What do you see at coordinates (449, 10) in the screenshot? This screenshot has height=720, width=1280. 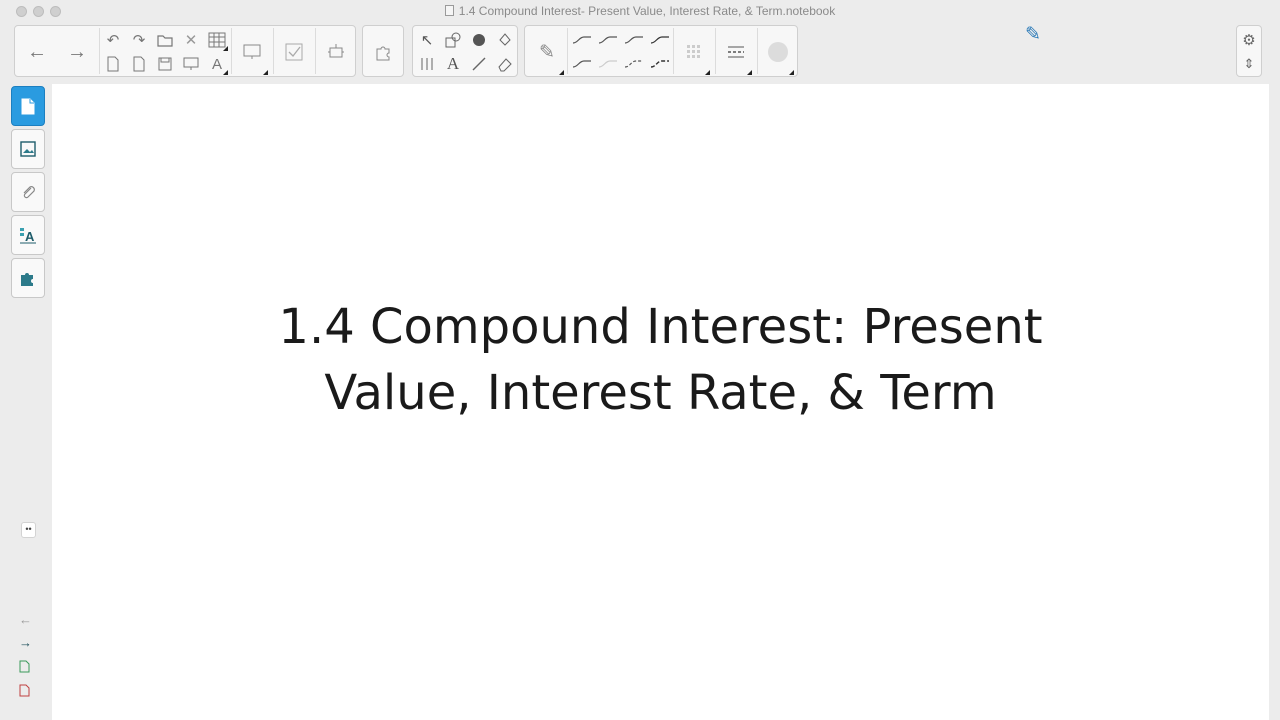 I see `document-icon` at bounding box center [449, 10].